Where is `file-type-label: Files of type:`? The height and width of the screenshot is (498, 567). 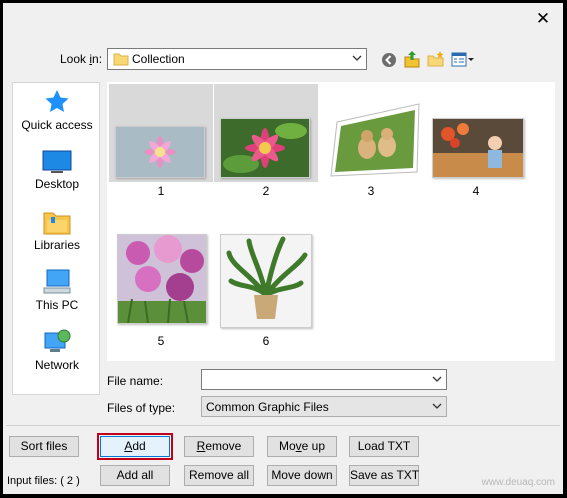 file-type-label: Files of type: is located at coordinates (141, 408).